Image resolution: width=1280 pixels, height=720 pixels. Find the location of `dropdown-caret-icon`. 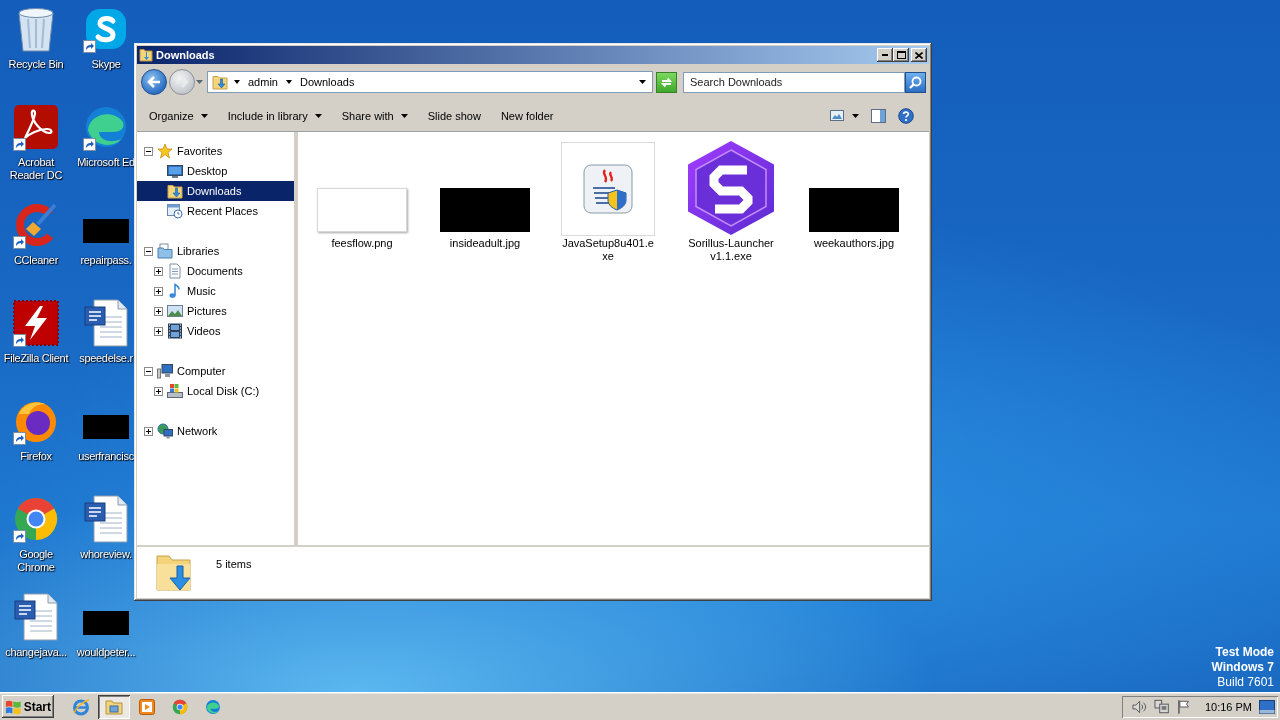

dropdown-caret-icon is located at coordinates (642, 82).